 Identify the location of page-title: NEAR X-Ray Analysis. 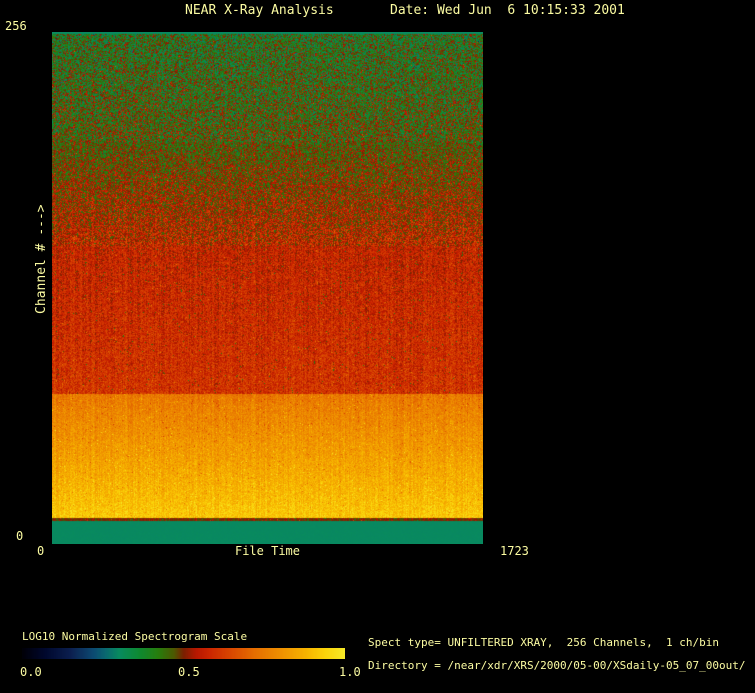
(259, 10).